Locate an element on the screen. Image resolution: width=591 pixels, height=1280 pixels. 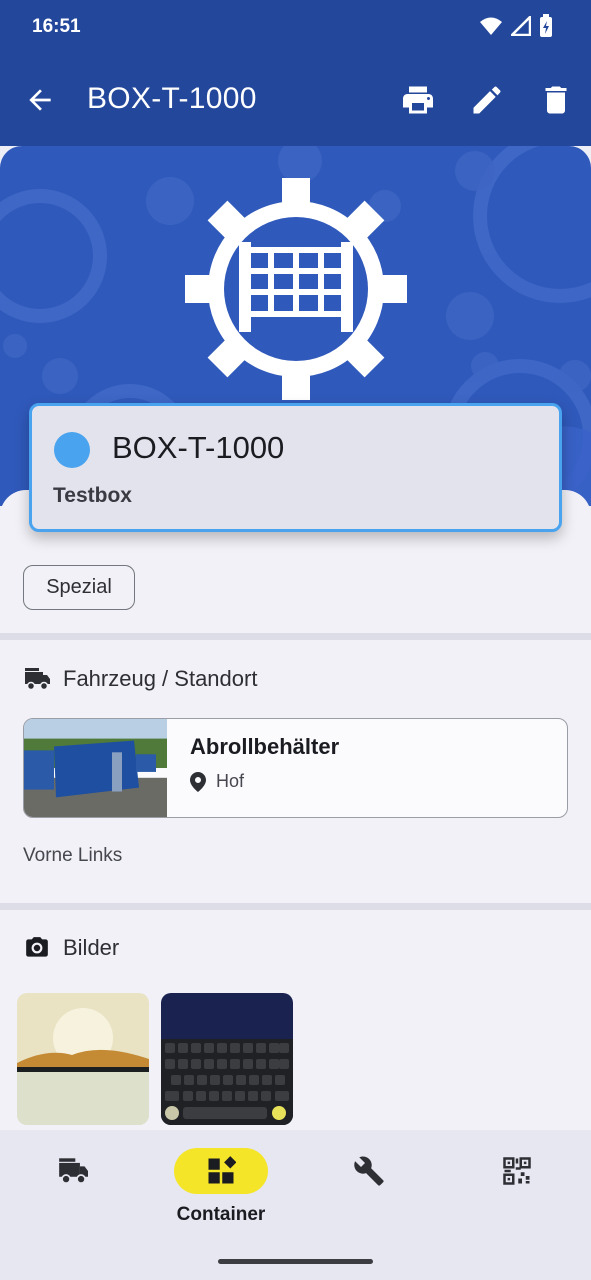
nav-item-container: Container is located at coordinates (221, 1193).